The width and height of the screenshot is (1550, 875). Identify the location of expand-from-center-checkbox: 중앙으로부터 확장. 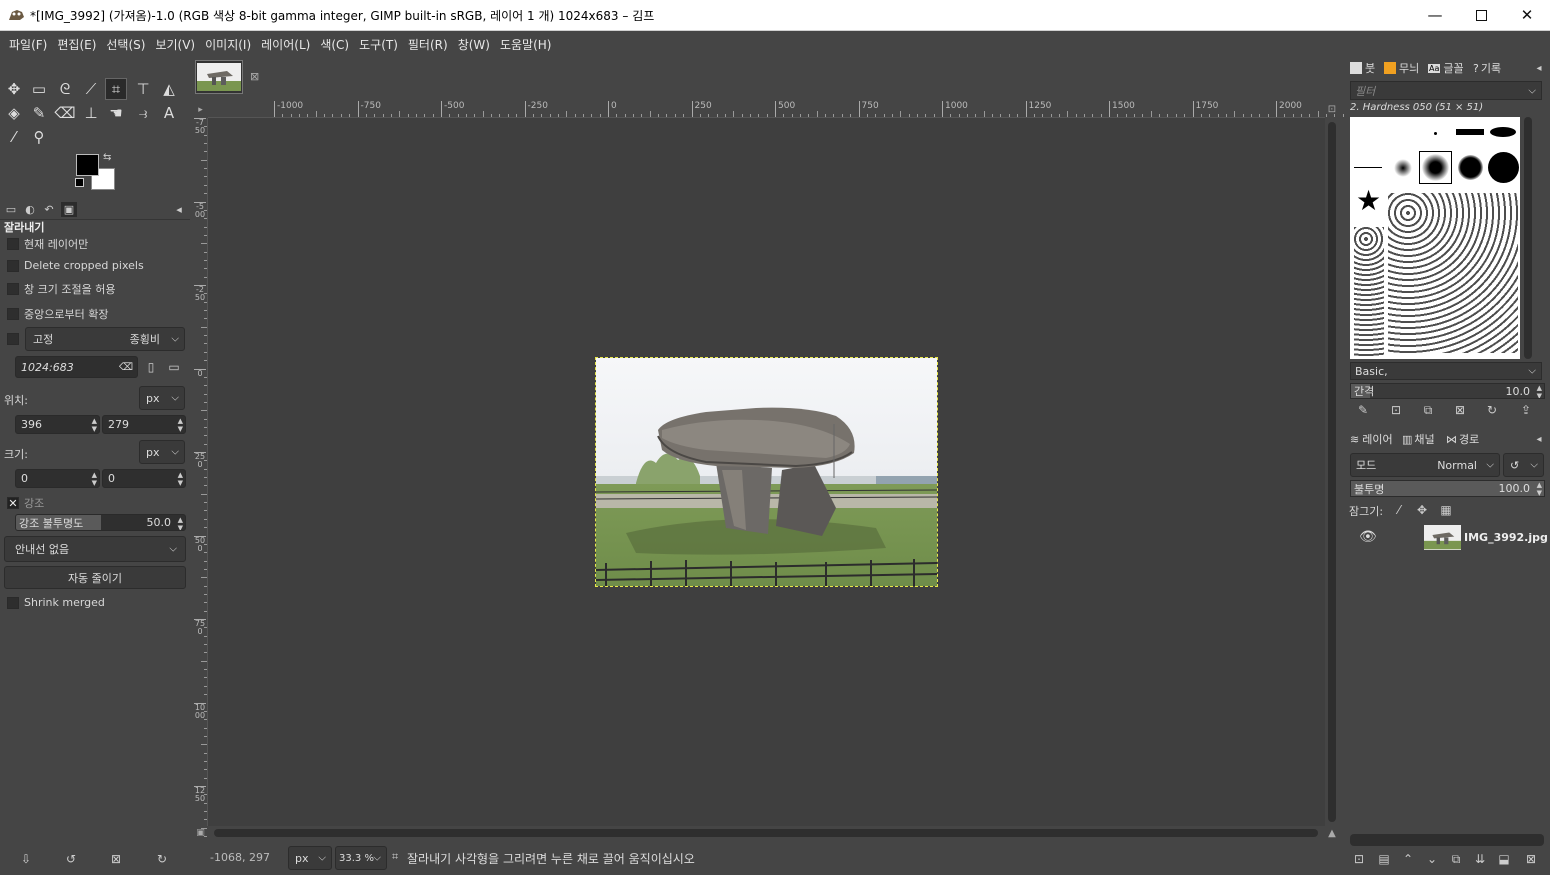
(57, 314).